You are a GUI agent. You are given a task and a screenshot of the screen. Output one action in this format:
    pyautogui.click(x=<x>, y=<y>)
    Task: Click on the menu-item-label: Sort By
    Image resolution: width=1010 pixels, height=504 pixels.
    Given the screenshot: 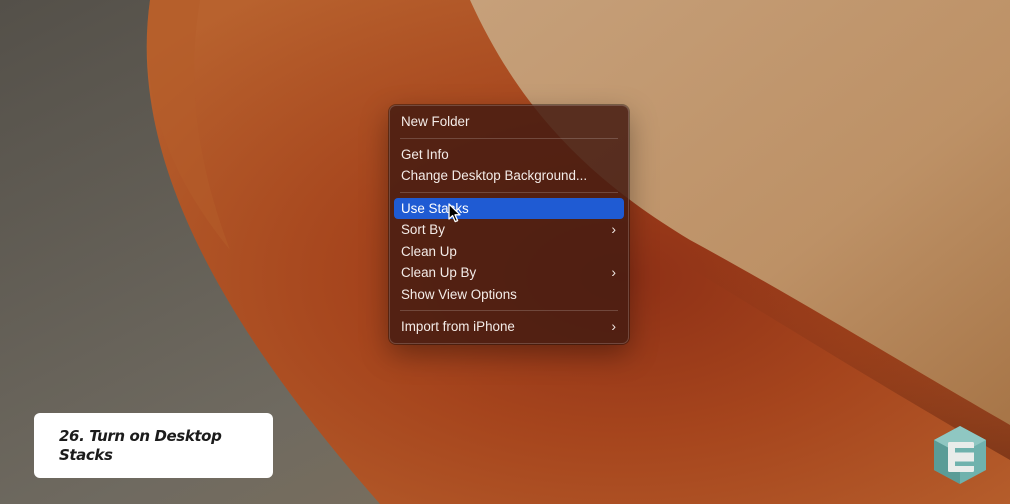 What is the action you would take?
    pyautogui.click(x=423, y=229)
    